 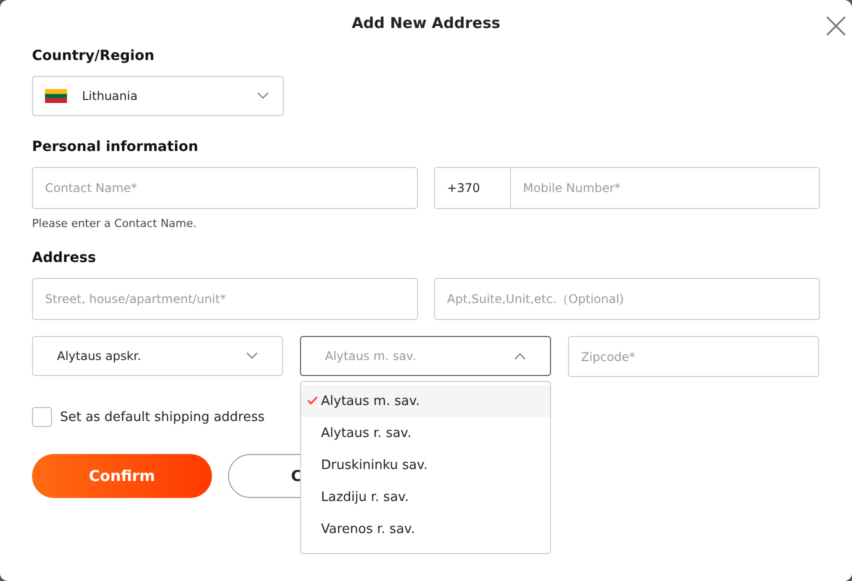 I want to click on dropdown-option: Alytaus m. sav., so click(x=425, y=401).